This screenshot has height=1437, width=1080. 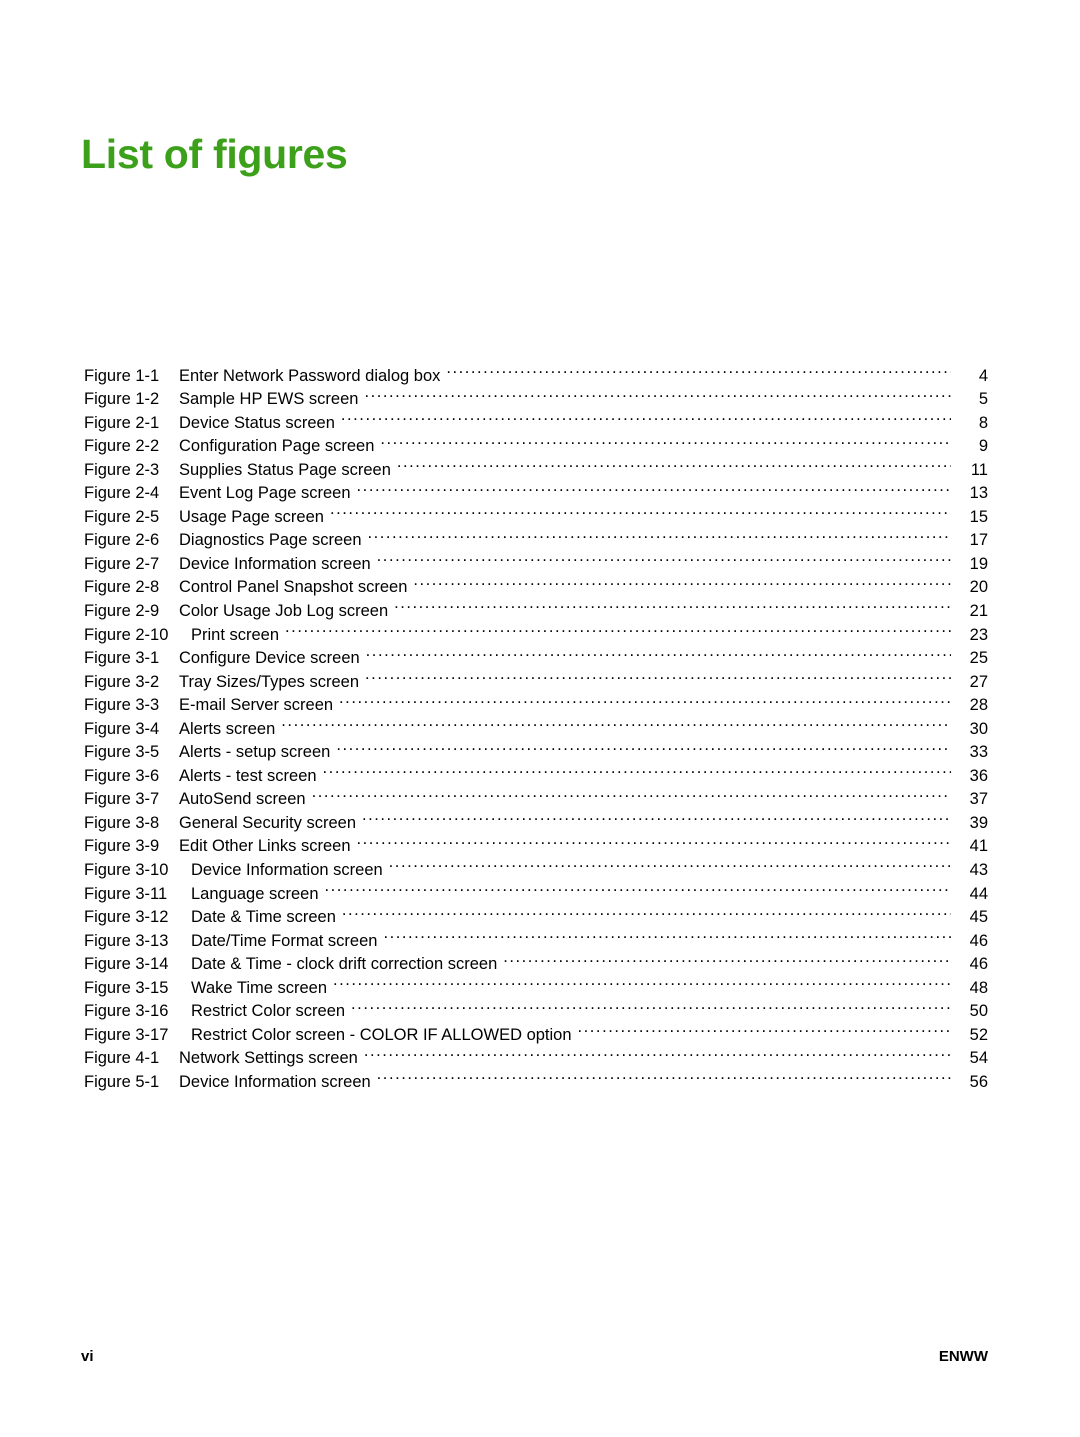 I want to click on figure-title: Restrict Color screen, so click(x=268, y=1011).